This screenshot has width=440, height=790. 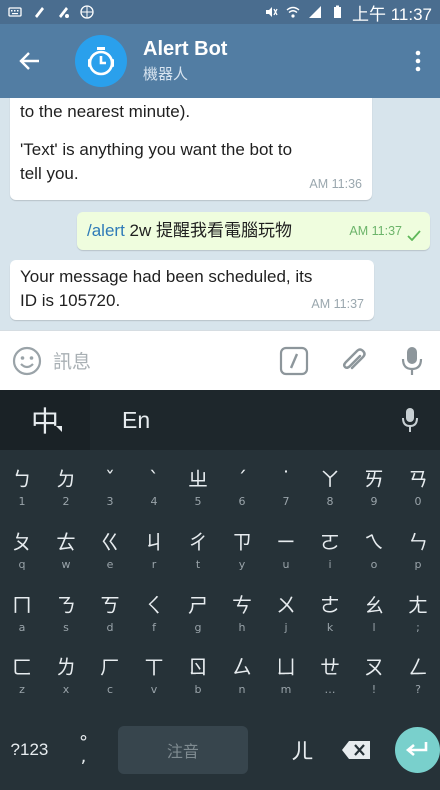 What do you see at coordinates (410, 420) in the screenshot?
I see `voice-input-key` at bounding box center [410, 420].